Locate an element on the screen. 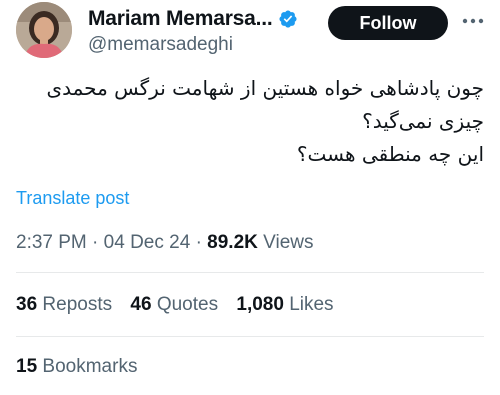  reposts-count: 36 is located at coordinates (27, 304).